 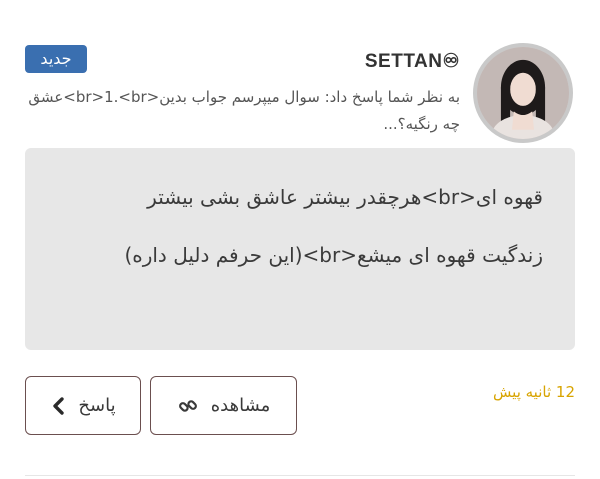 What do you see at coordinates (240, 405) in the screenshot?
I see `view-button-label: مشاهده` at bounding box center [240, 405].